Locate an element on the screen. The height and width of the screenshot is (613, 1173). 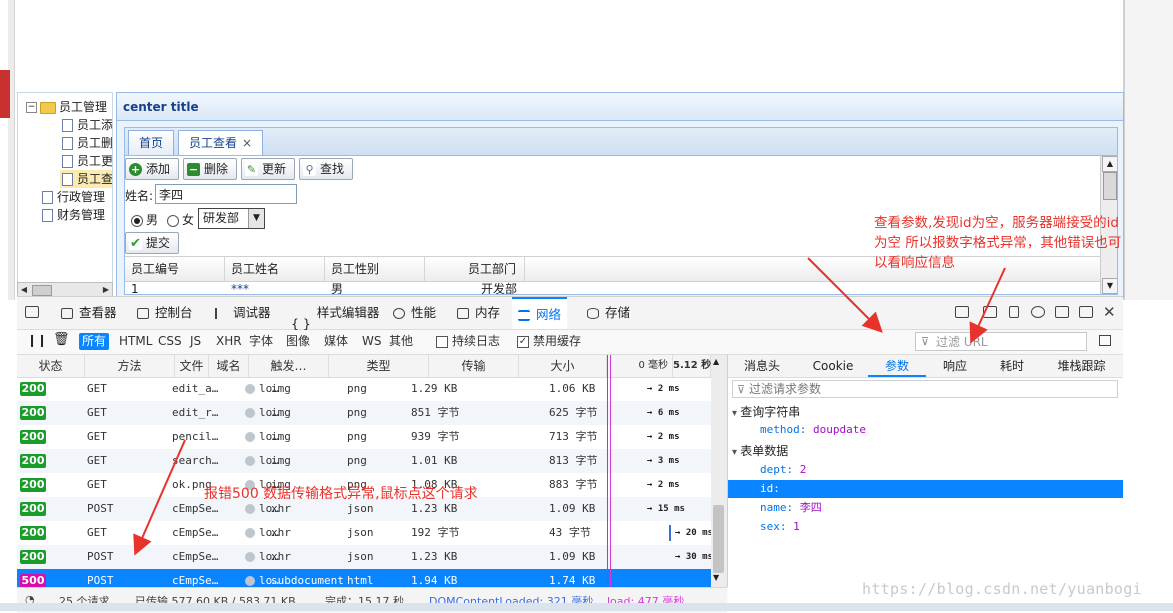
arrow-to-params-tab is located at coordinates (845, 295).